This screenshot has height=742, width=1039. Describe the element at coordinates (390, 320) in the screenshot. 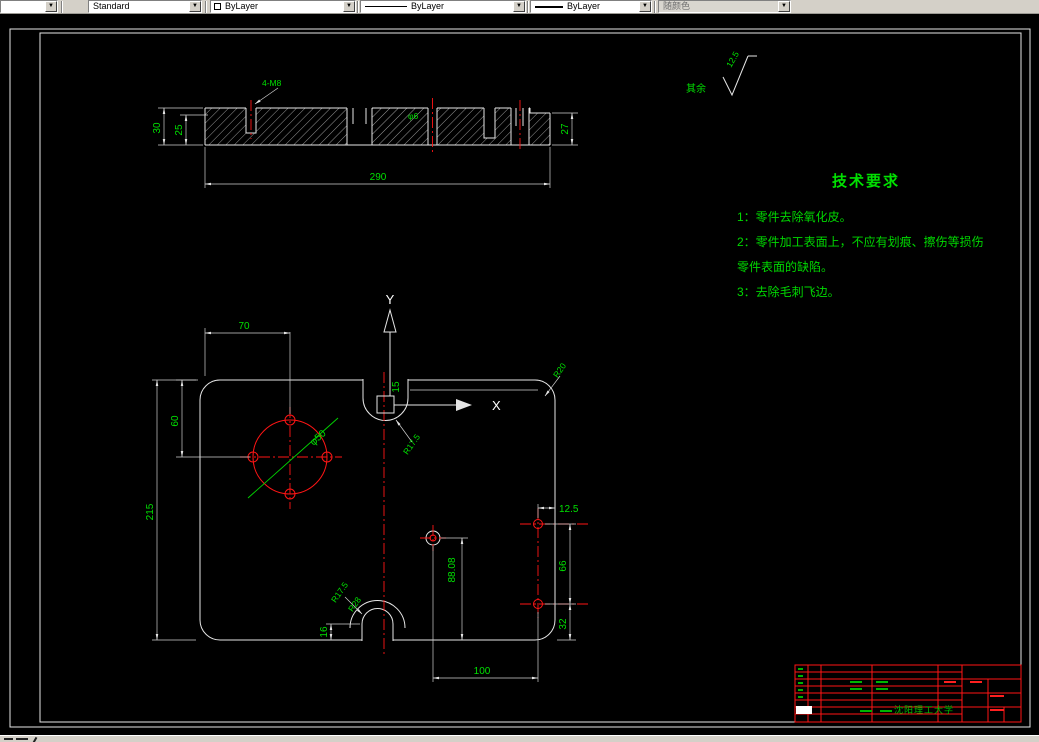

I see `y-axis-arrow-icon` at that location.